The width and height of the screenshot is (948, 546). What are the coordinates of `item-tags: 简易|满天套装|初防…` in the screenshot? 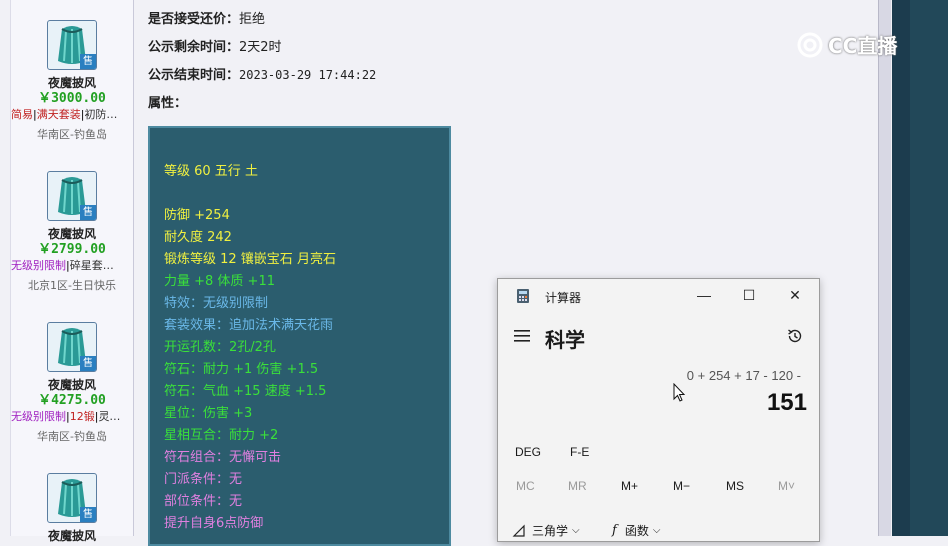 It's located at (72, 115).